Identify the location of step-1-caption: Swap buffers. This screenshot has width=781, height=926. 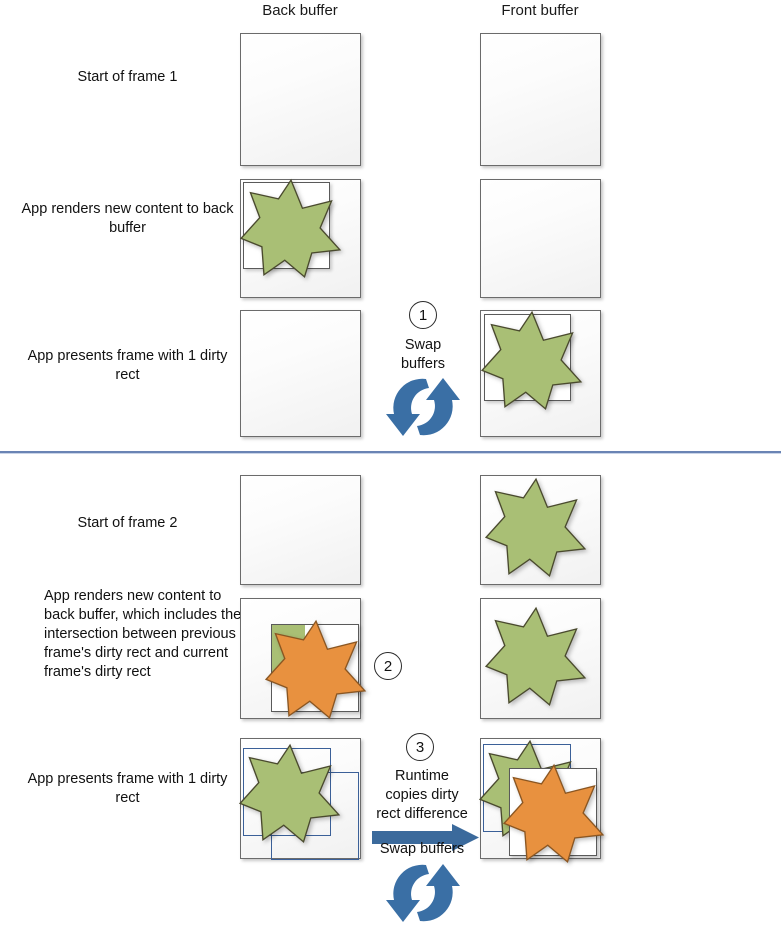
(423, 354).